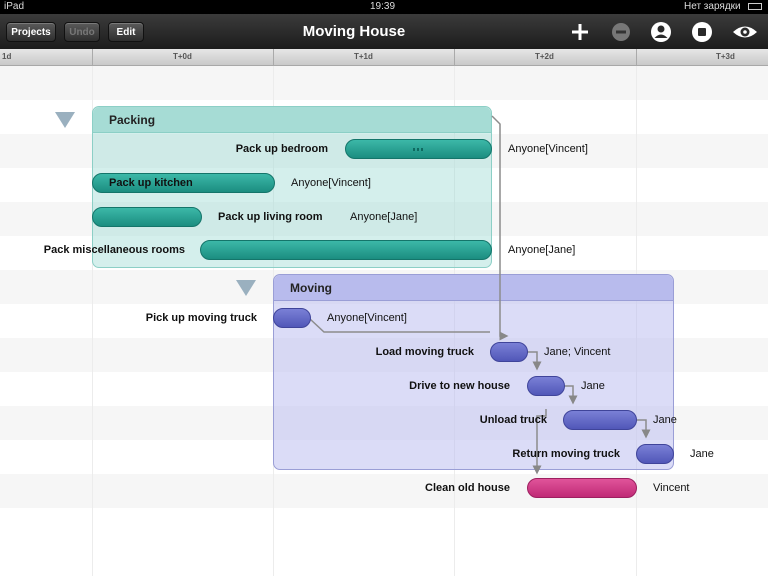 This screenshot has width=768, height=576. Describe the element at coordinates (671, 488) in the screenshot. I see `task-resource: Vincent` at that location.